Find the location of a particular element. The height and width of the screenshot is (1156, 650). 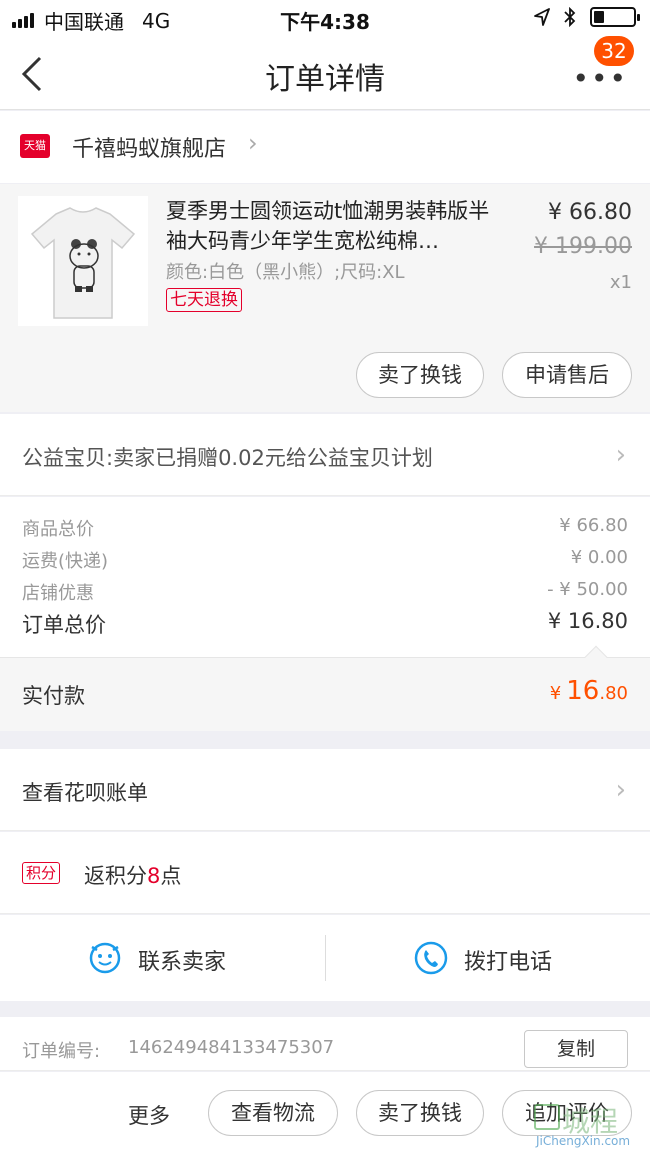

contact-seller-label: 联系卖家 is located at coordinates (182, 962).